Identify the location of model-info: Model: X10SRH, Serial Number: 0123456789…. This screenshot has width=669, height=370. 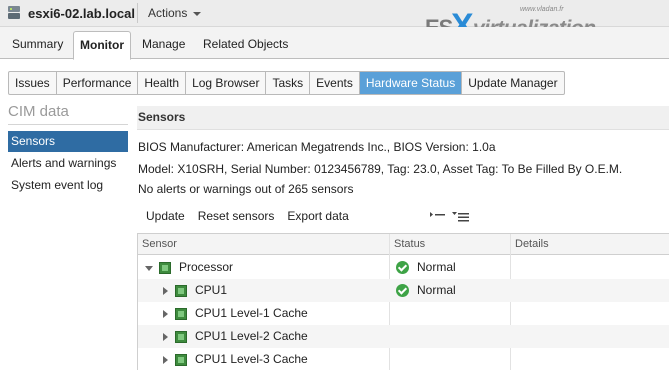
(380, 169).